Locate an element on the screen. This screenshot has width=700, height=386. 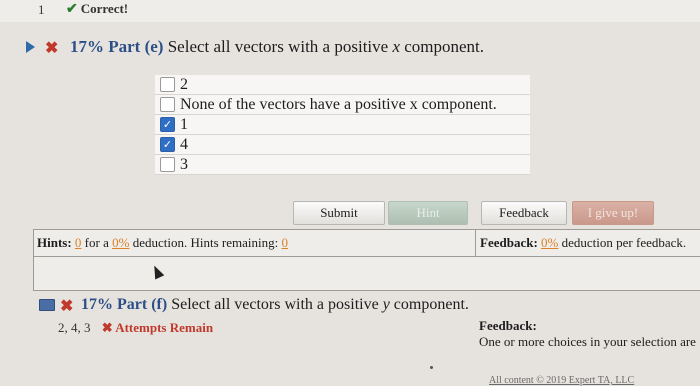
part-f-prompt-text: Select all vectors with a positive is located at coordinates (275, 304).